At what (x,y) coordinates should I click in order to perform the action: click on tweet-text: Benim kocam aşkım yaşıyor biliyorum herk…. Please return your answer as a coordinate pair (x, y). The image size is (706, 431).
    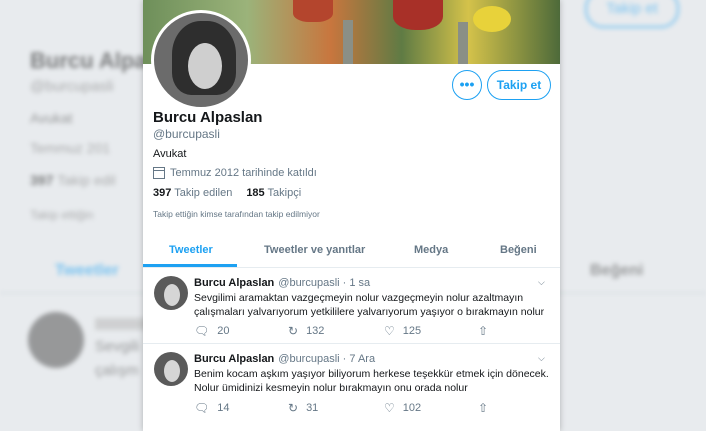
    Looking at the image, I should click on (371, 381).